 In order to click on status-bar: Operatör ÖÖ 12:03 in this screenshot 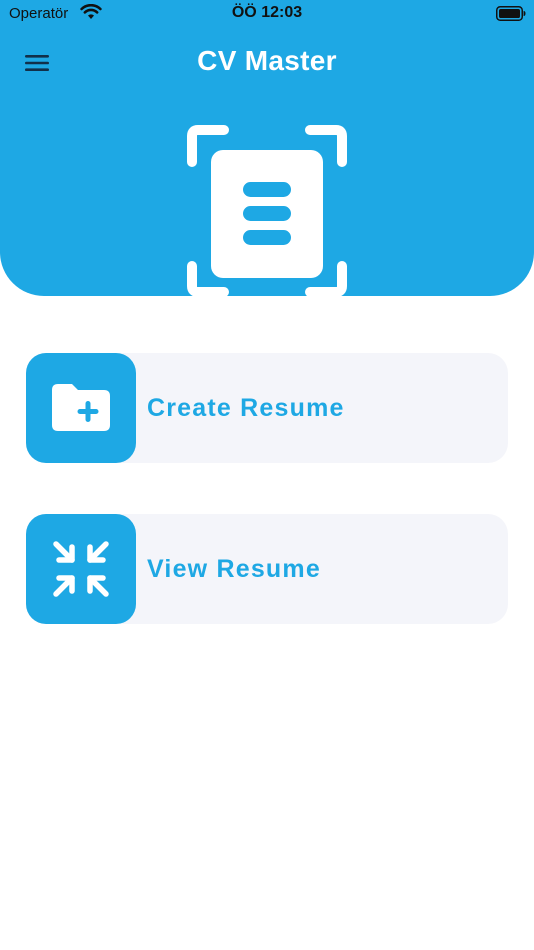, I will do `click(267, 14)`.